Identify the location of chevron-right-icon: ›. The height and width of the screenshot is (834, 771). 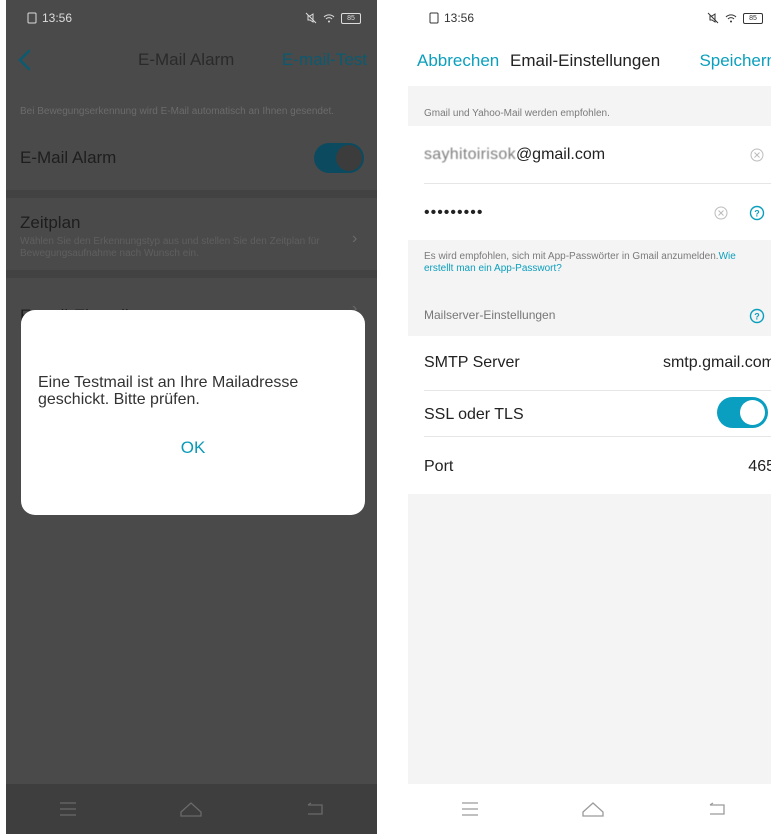
(355, 238).